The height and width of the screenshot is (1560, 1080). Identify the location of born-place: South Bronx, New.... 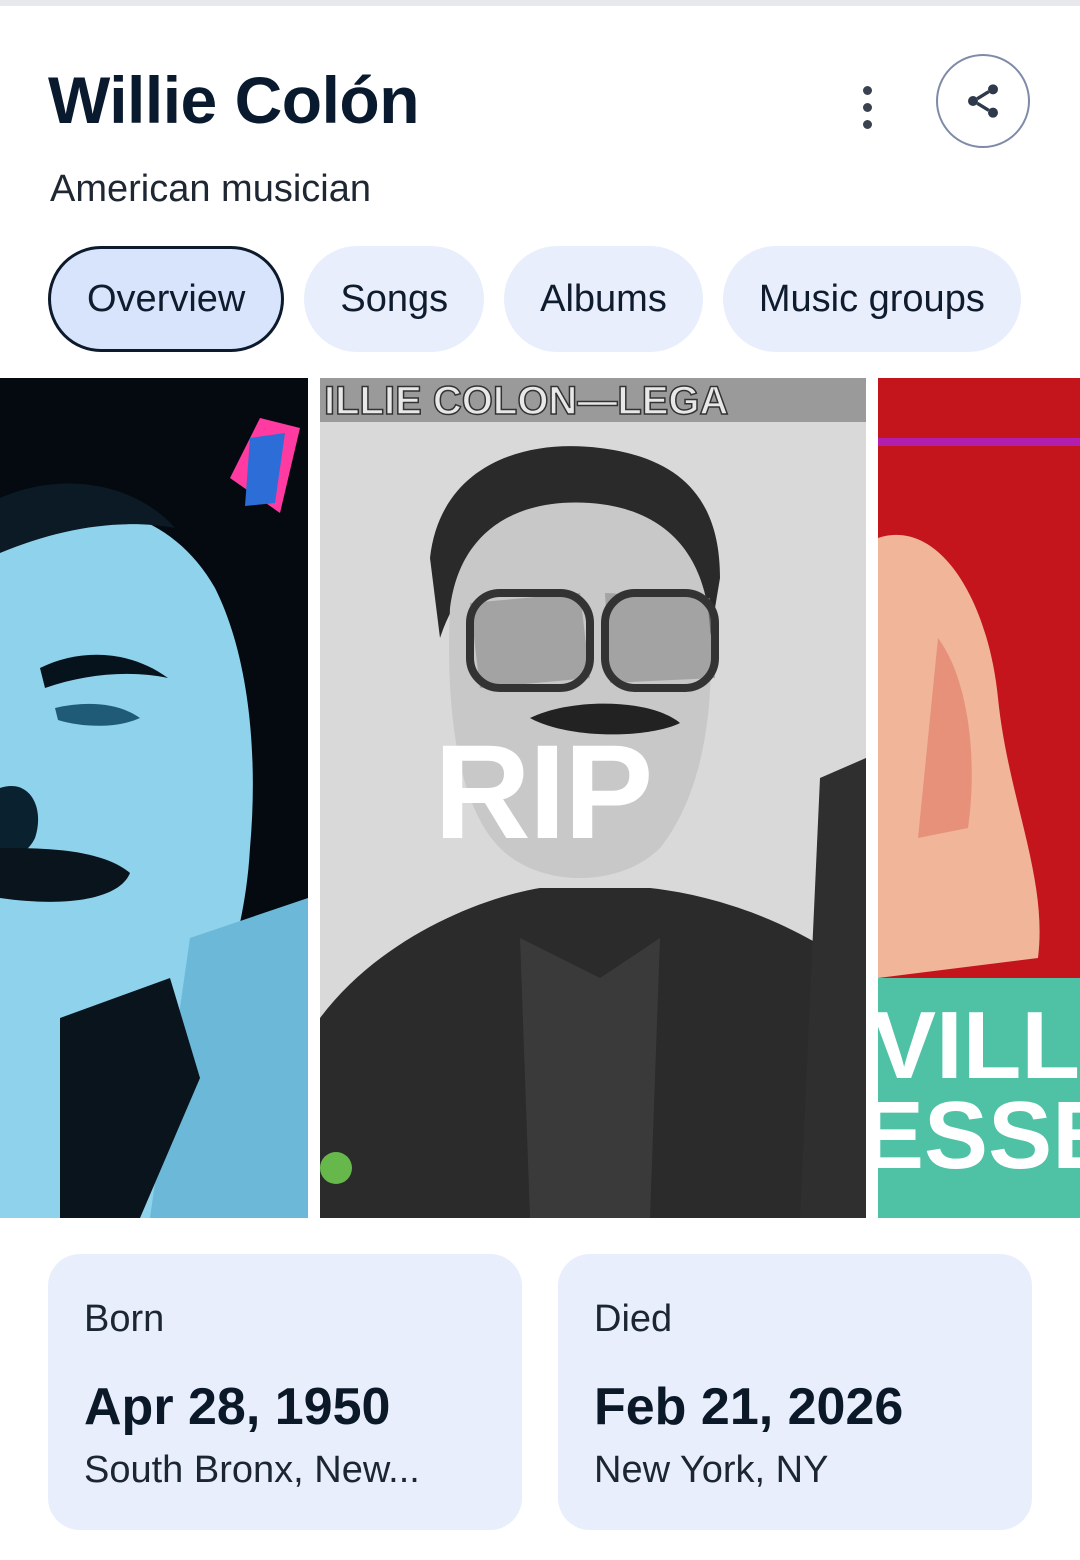
(252, 1470).